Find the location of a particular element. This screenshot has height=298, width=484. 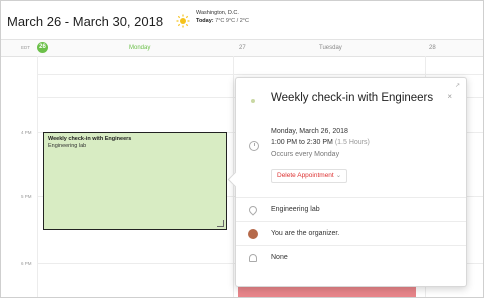

day-header-row: EDT 26 Monday 27 Tuesday 28 is located at coordinates (242, 48).